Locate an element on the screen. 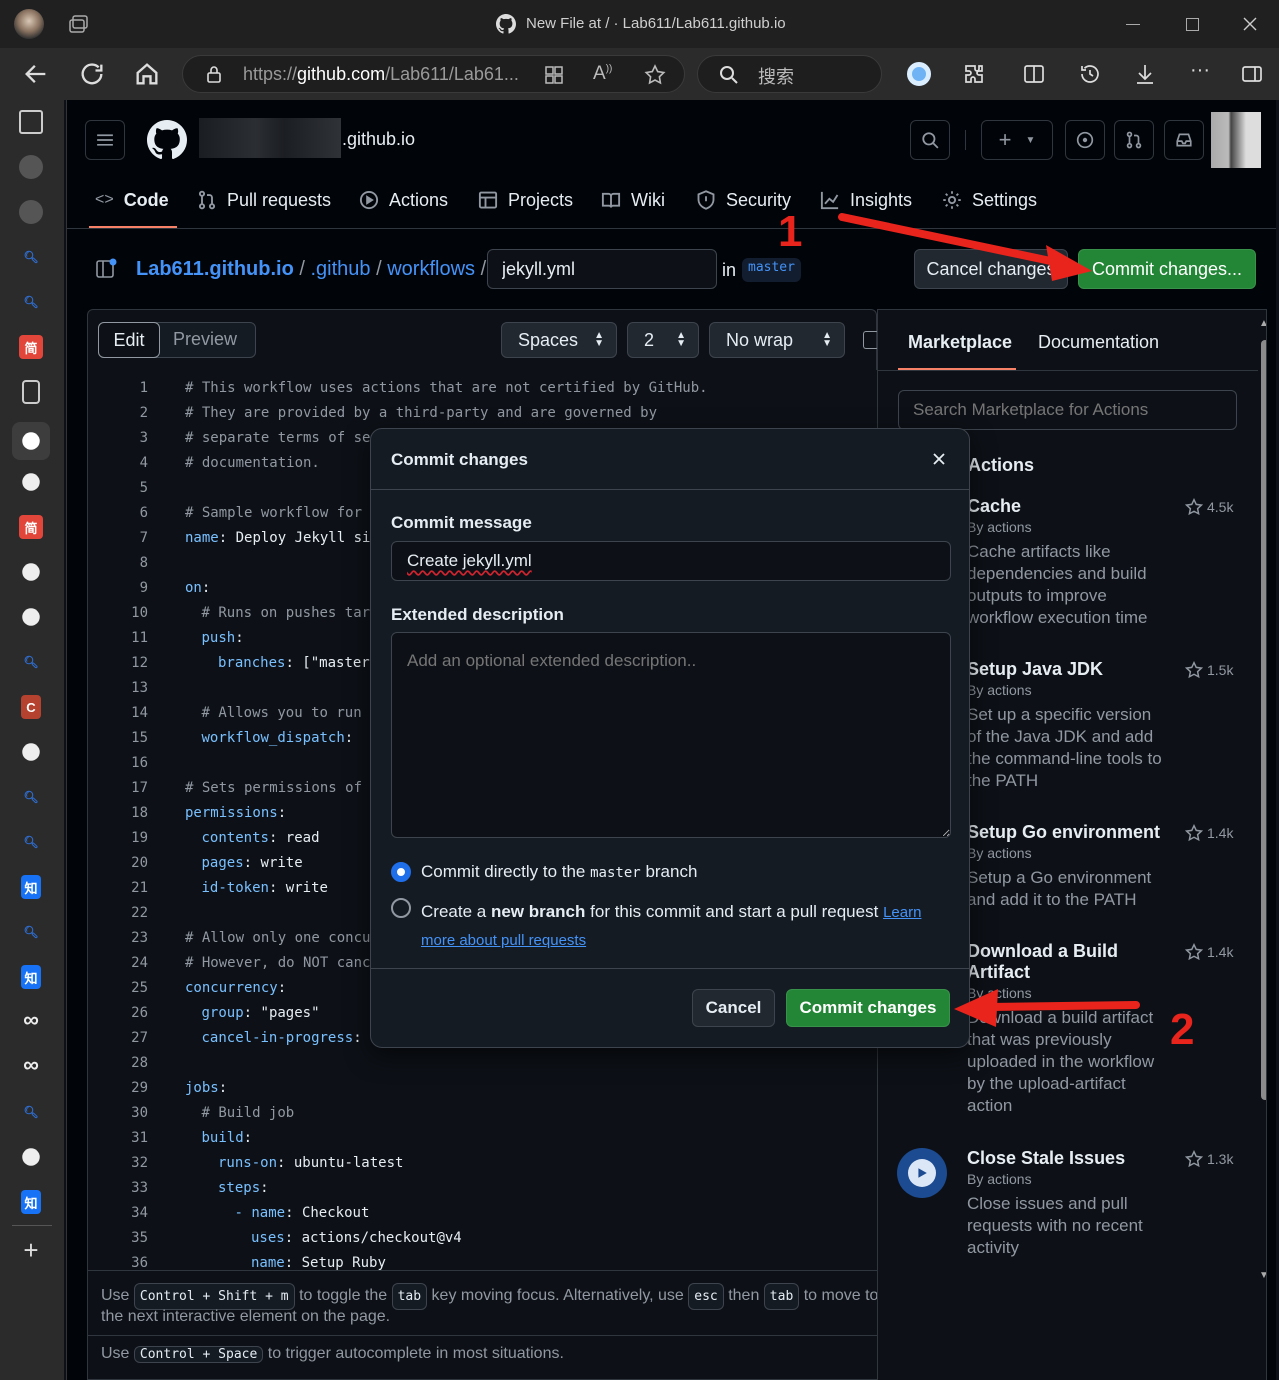 This screenshot has width=1279, height=1380. marketplace-search-input is located at coordinates (1067, 410).